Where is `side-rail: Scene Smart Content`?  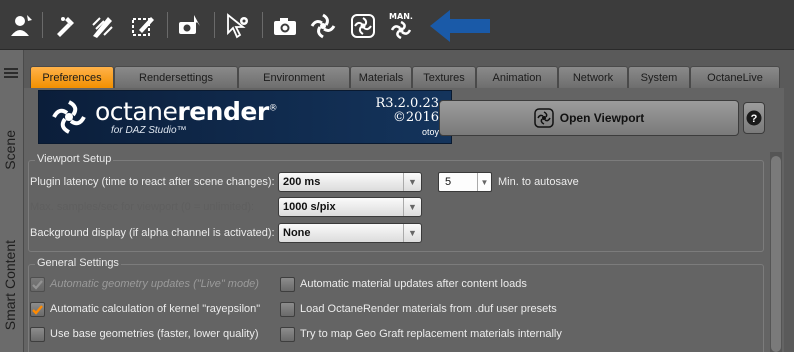 side-rail: Scene Smart Content is located at coordinates (12, 201).